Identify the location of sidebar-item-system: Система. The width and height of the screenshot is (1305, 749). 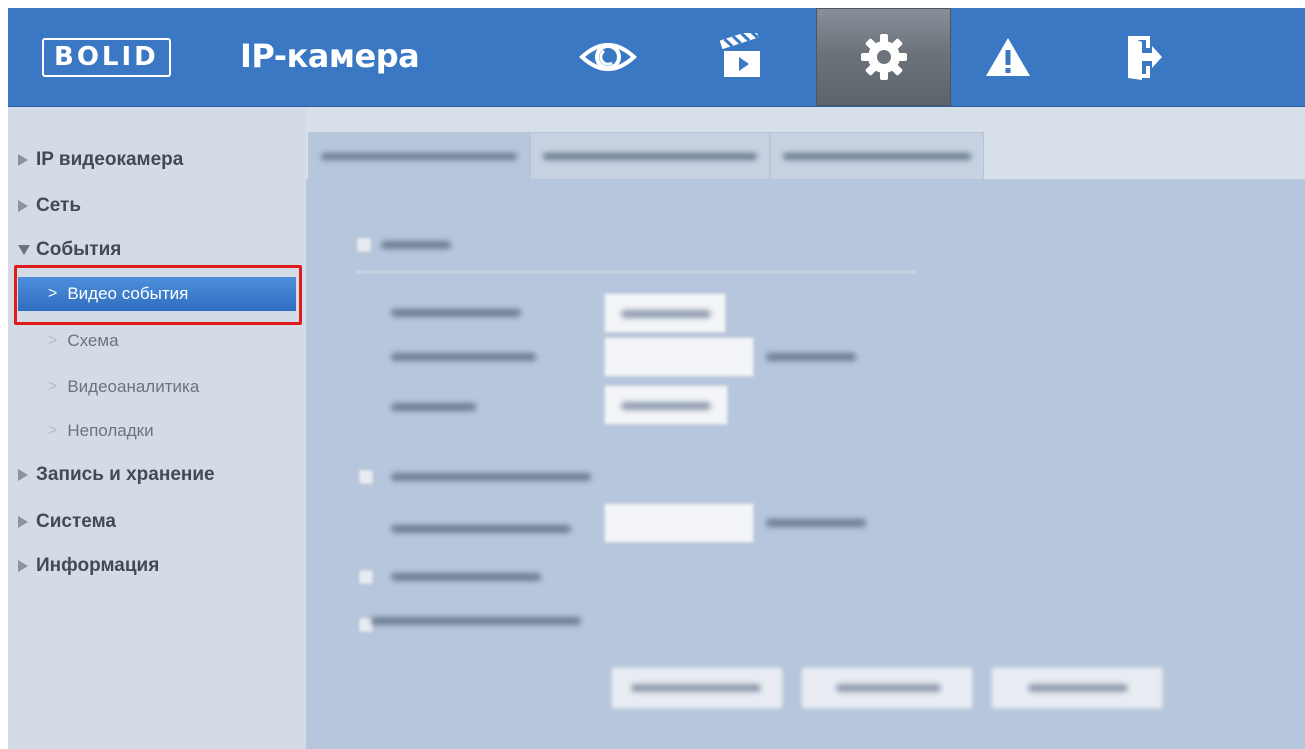
(67, 522).